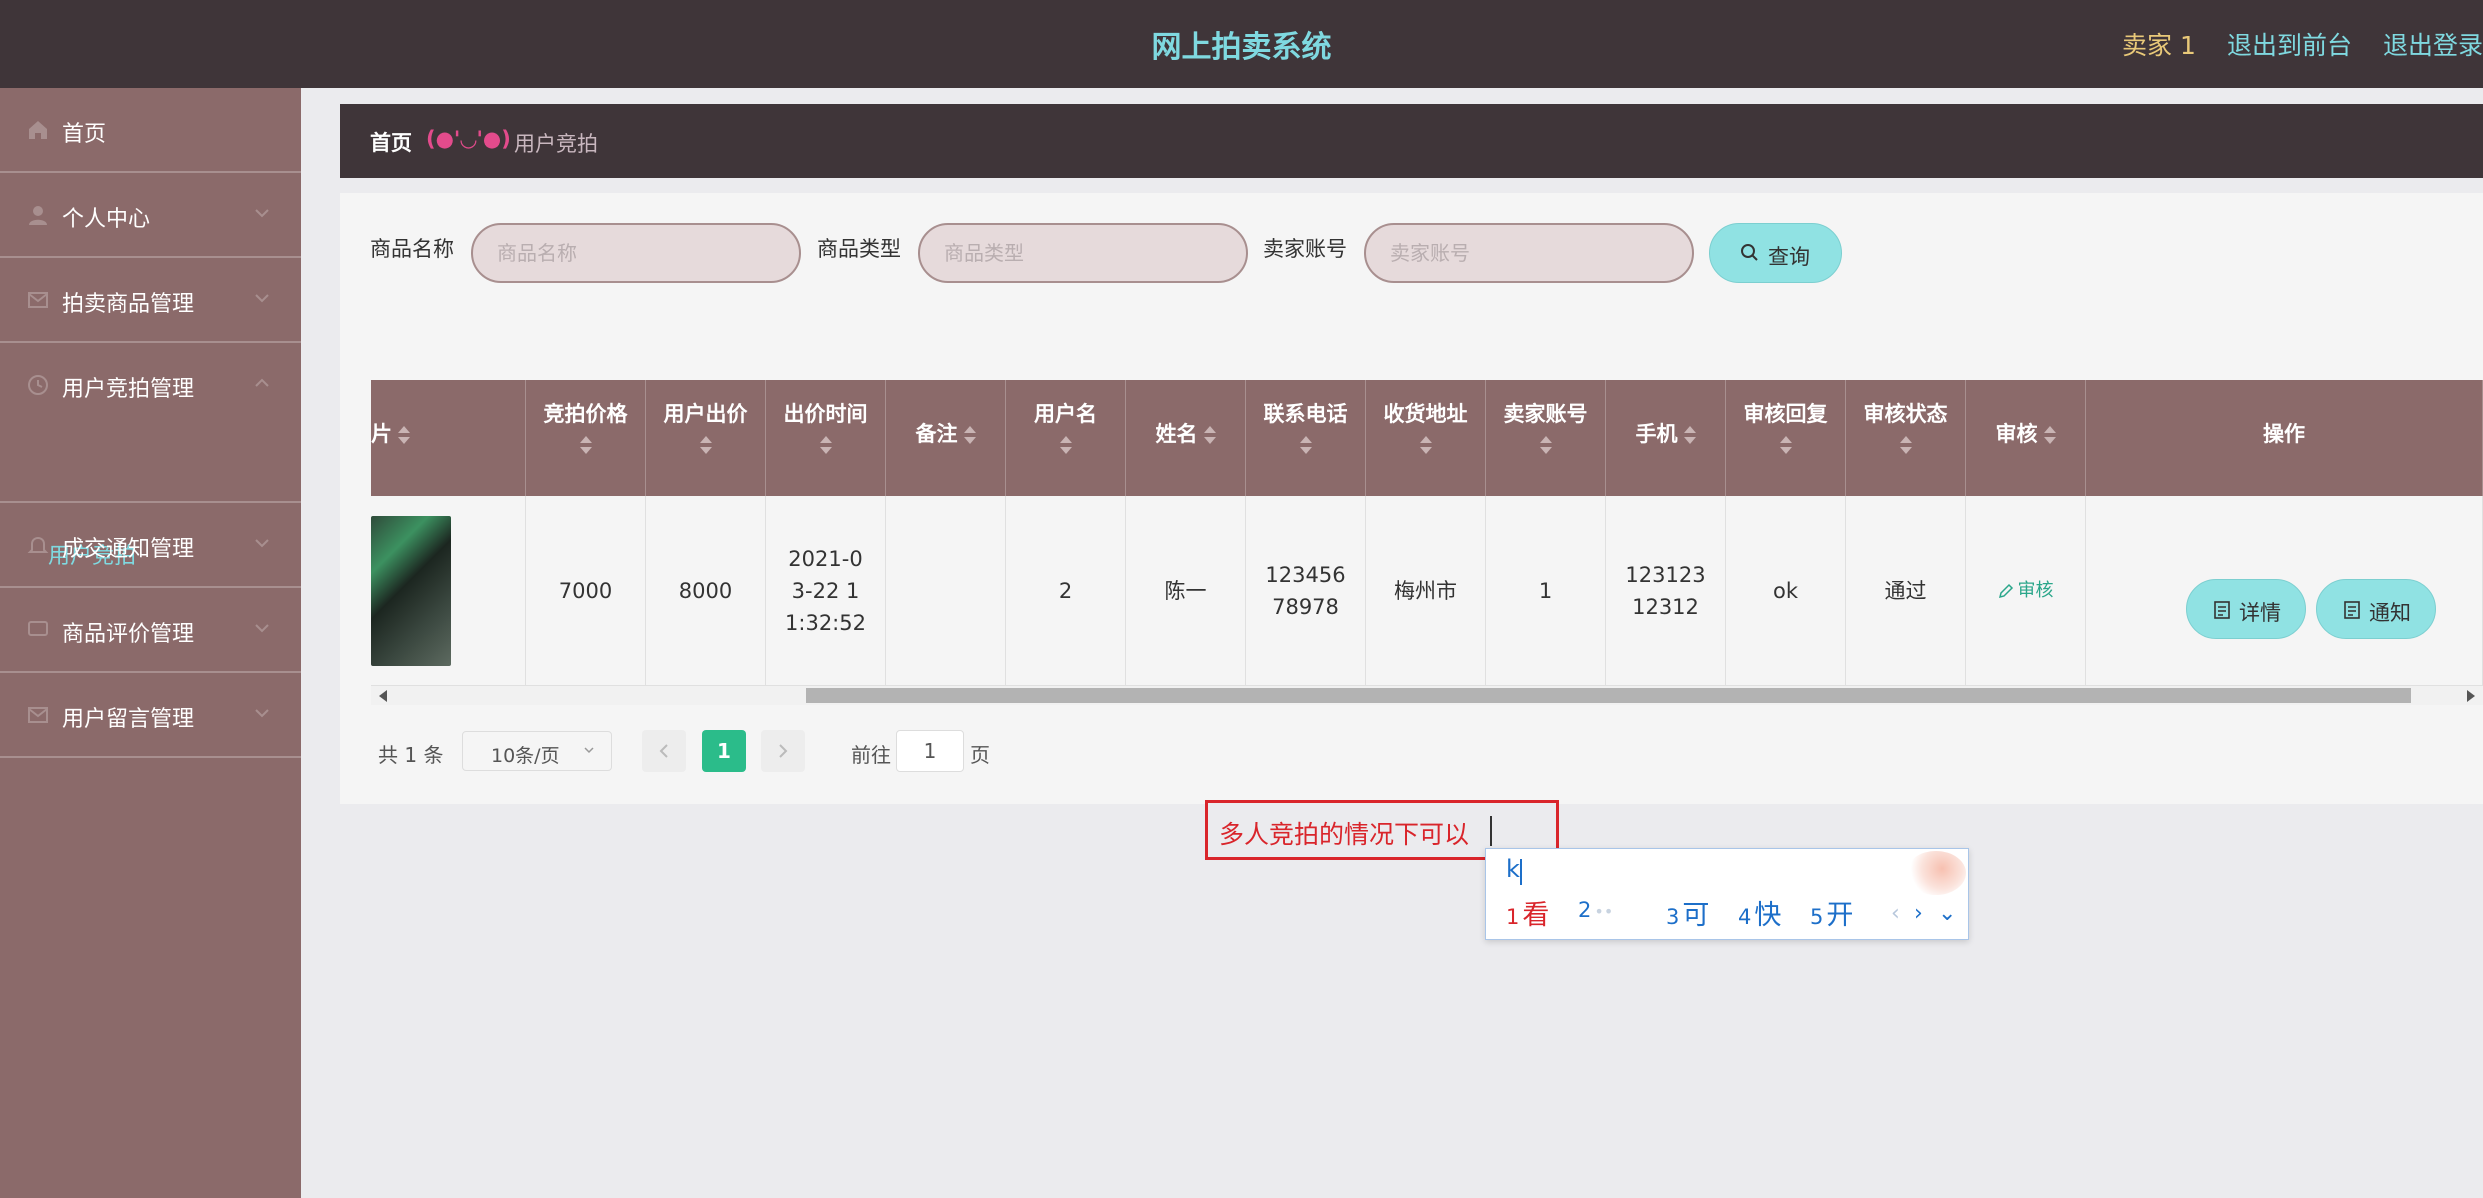  What do you see at coordinates (150, 545) in the screenshot?
I see `sidebar-item-deal-notice: 成交通知管理` at bounding box center [150, 545].